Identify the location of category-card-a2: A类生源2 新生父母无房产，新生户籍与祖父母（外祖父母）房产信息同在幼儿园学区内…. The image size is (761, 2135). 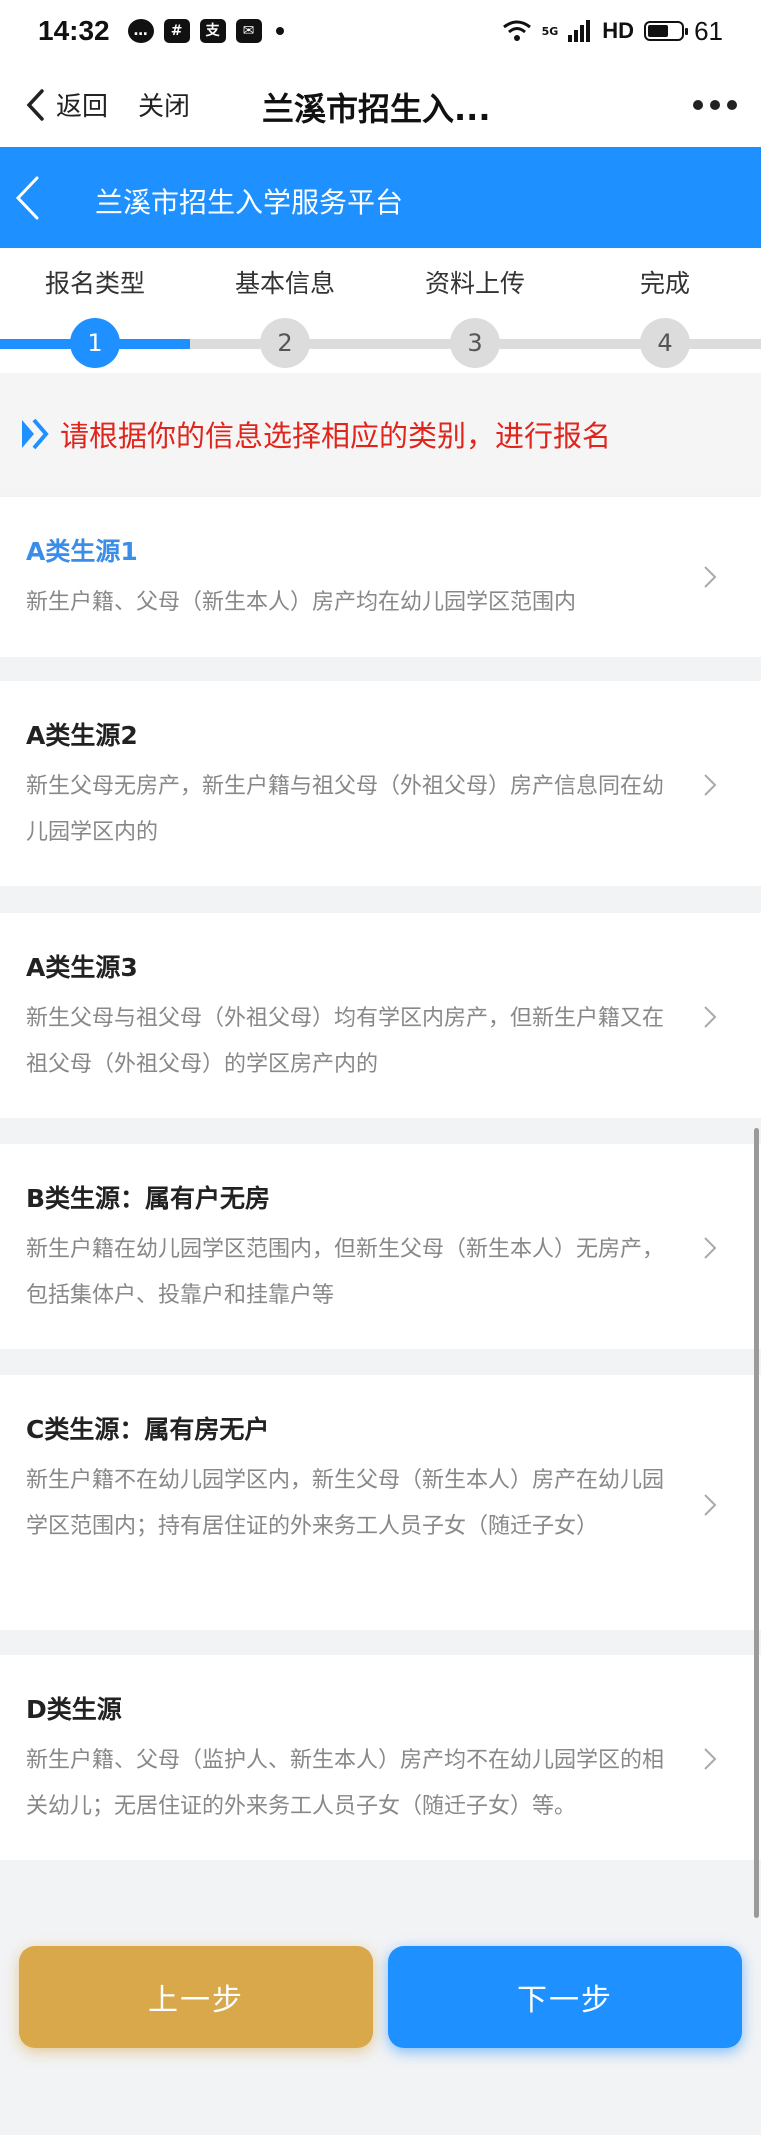
(380, 783).